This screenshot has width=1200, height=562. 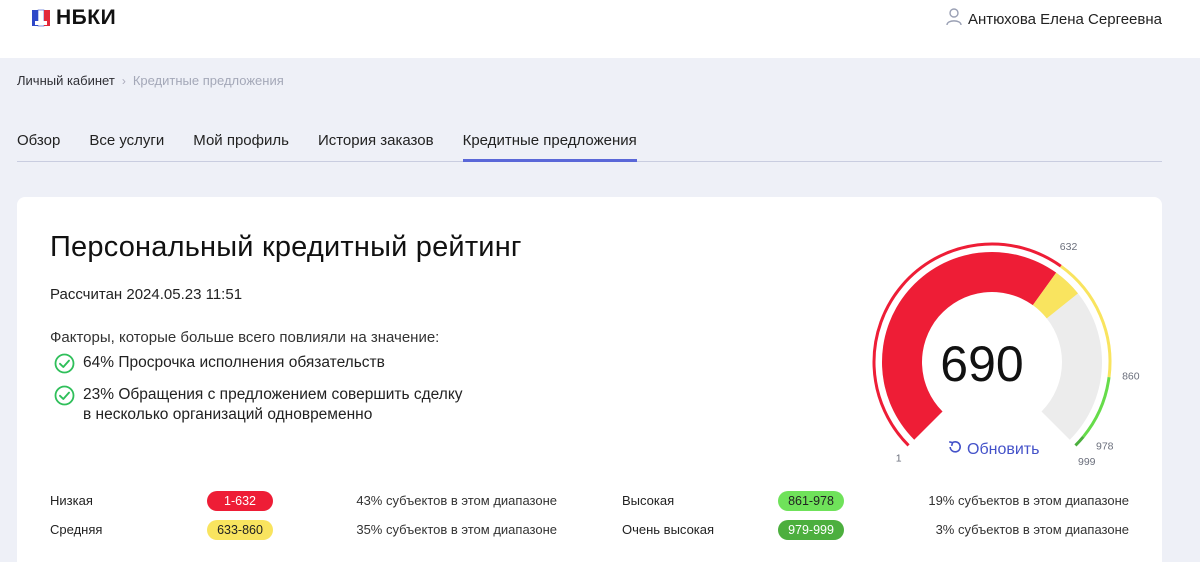 I want to click on legend-range-medium: 633-860, so click(x=240, y=530).